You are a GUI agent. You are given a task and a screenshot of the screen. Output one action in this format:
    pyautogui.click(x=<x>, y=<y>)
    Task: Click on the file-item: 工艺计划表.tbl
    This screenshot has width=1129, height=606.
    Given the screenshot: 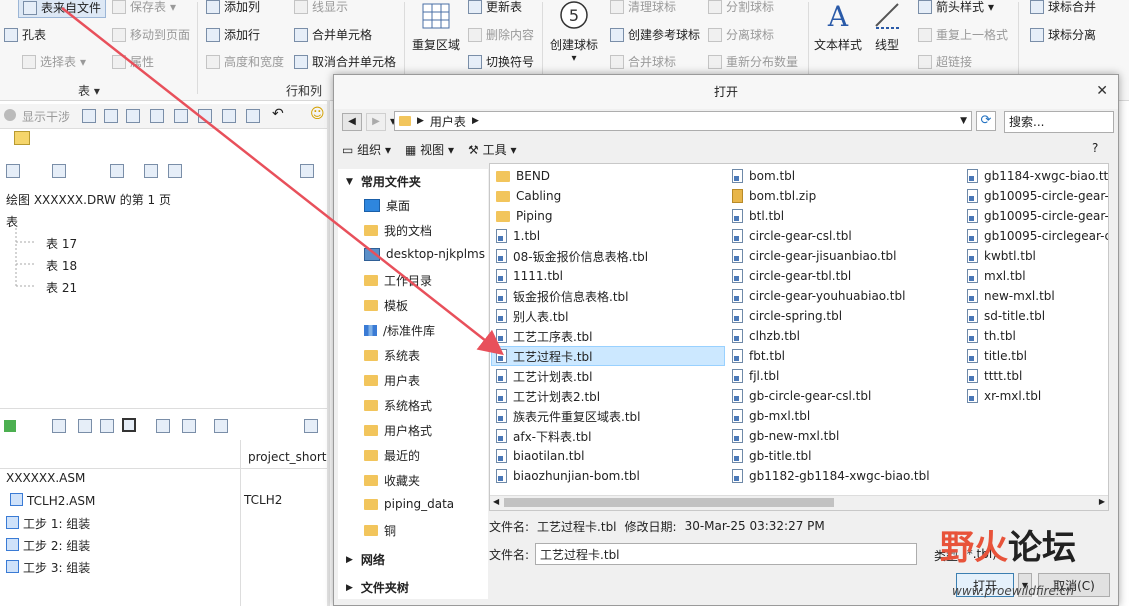 What is the action you would take?
    pyautogui.click(x=544, y=376)
    